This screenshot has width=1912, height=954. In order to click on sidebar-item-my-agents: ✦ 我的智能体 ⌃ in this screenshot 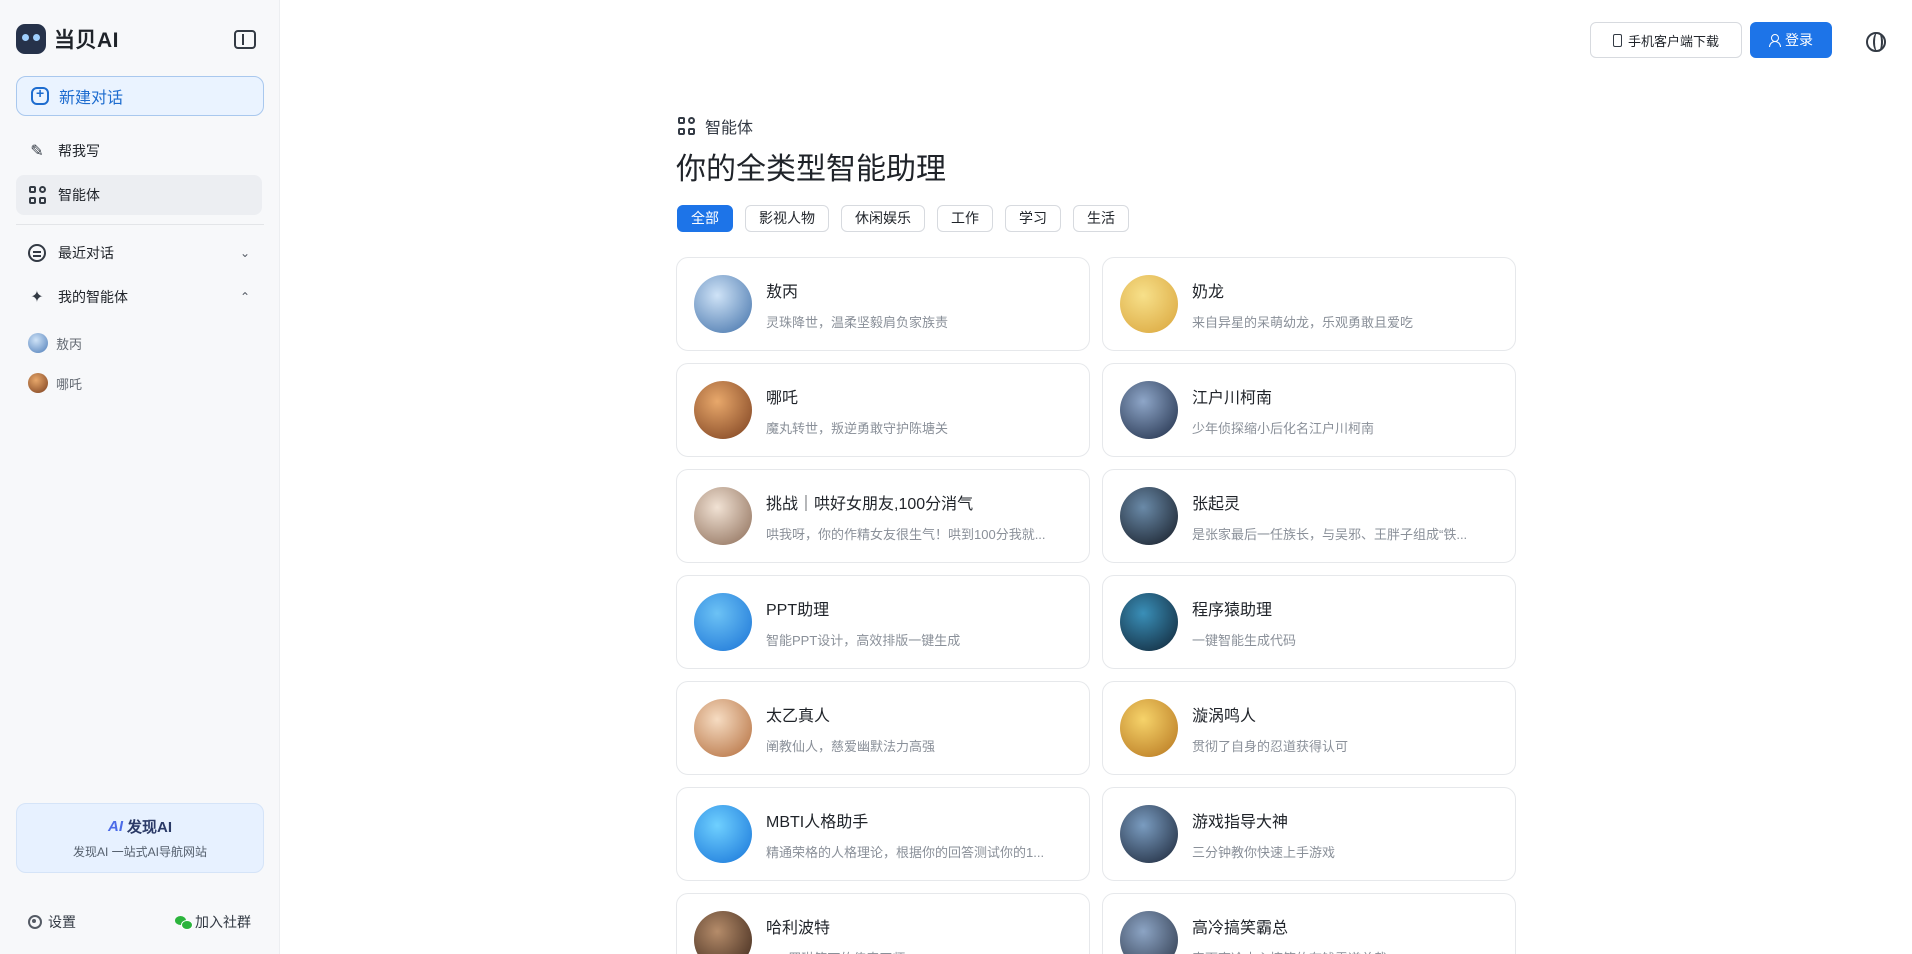, I will do `click(139, 297)`.